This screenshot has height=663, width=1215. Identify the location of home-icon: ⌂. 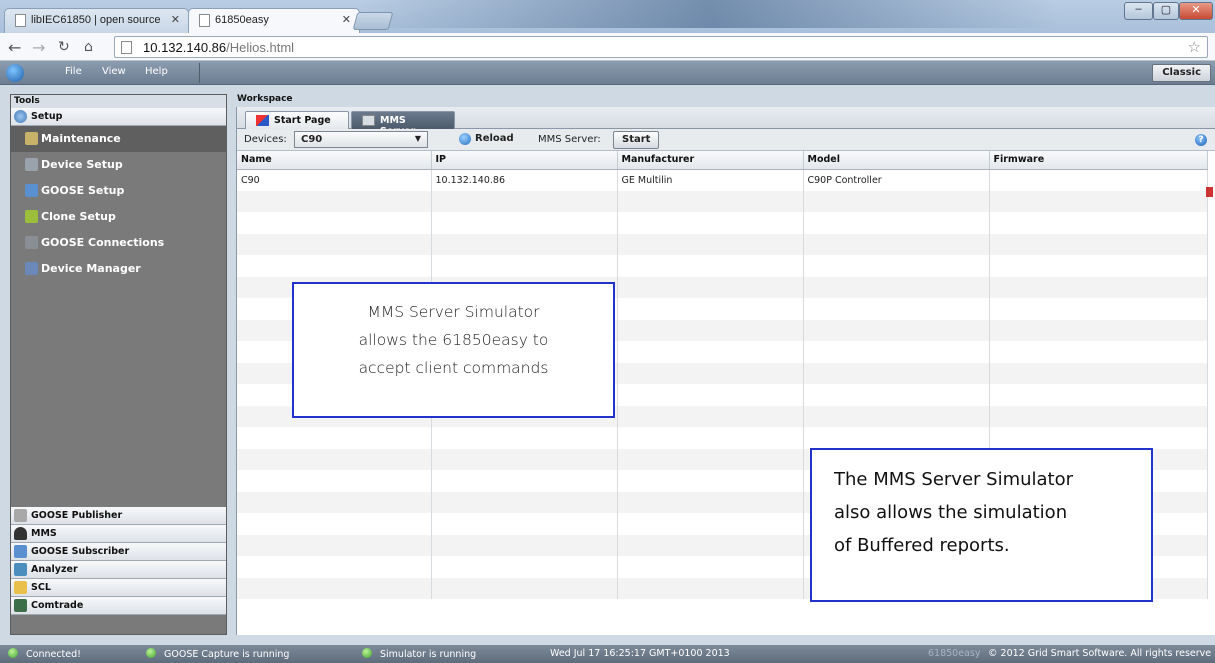
(88, 47).